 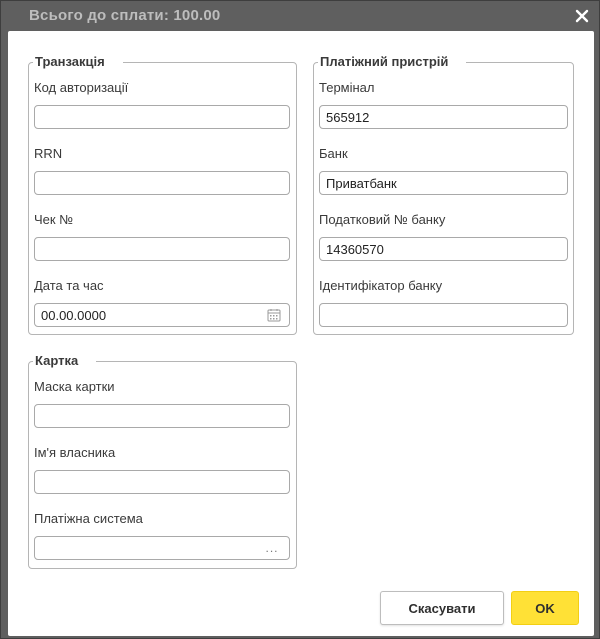 I want to click on bank-label: Банк, so click(x=333, y=153).